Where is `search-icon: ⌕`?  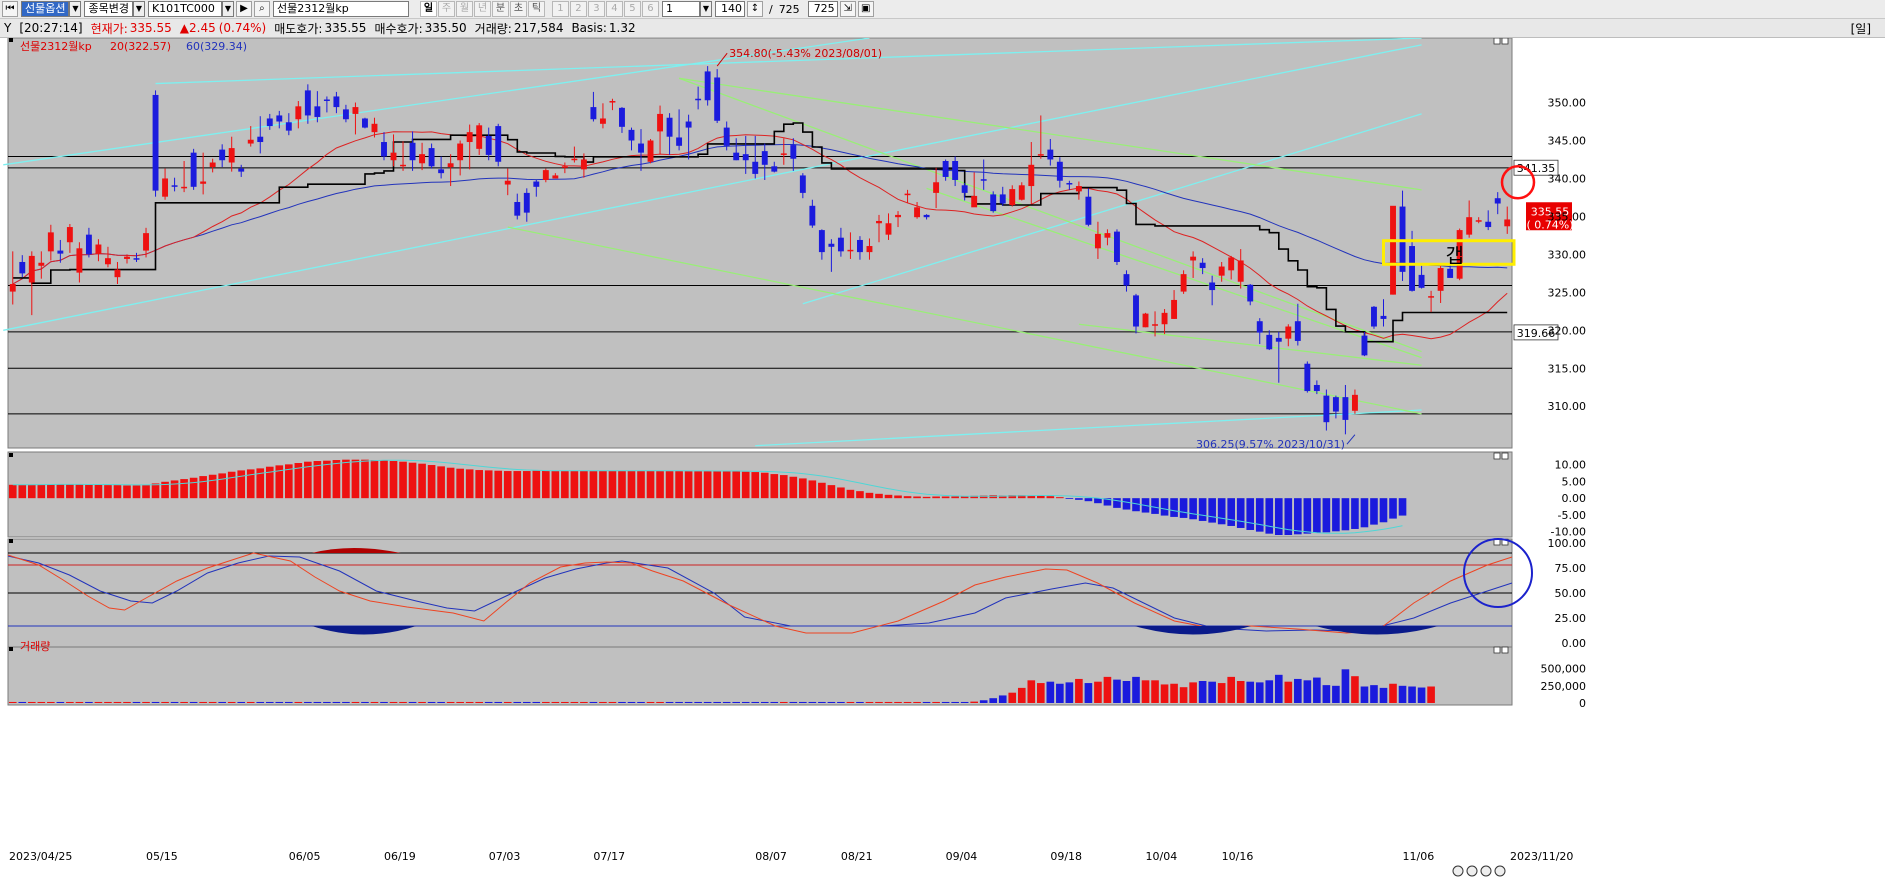
search-icon: ⌕ is located at coordinates (261, 9).